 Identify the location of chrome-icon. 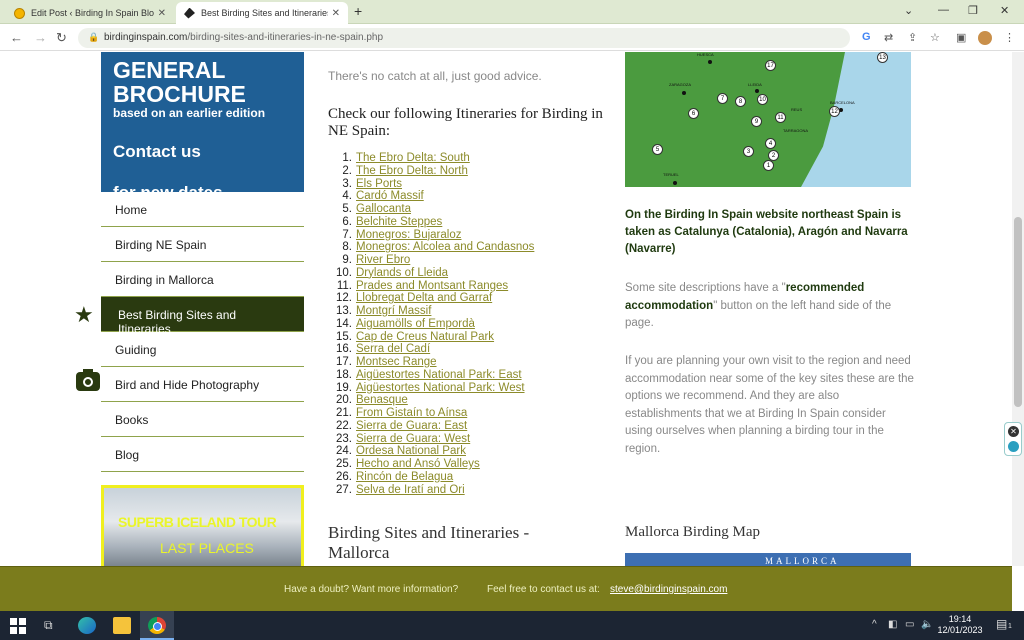
(157, 625).